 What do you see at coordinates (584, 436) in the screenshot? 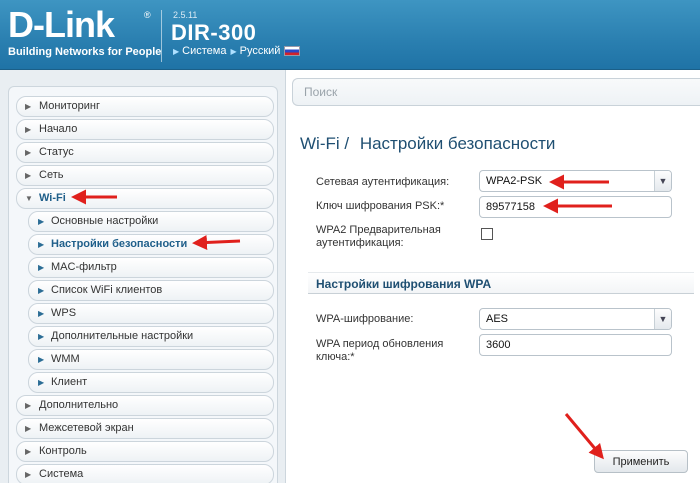
I see `annotation-arrow-apply` at bounding box center [584, 436].